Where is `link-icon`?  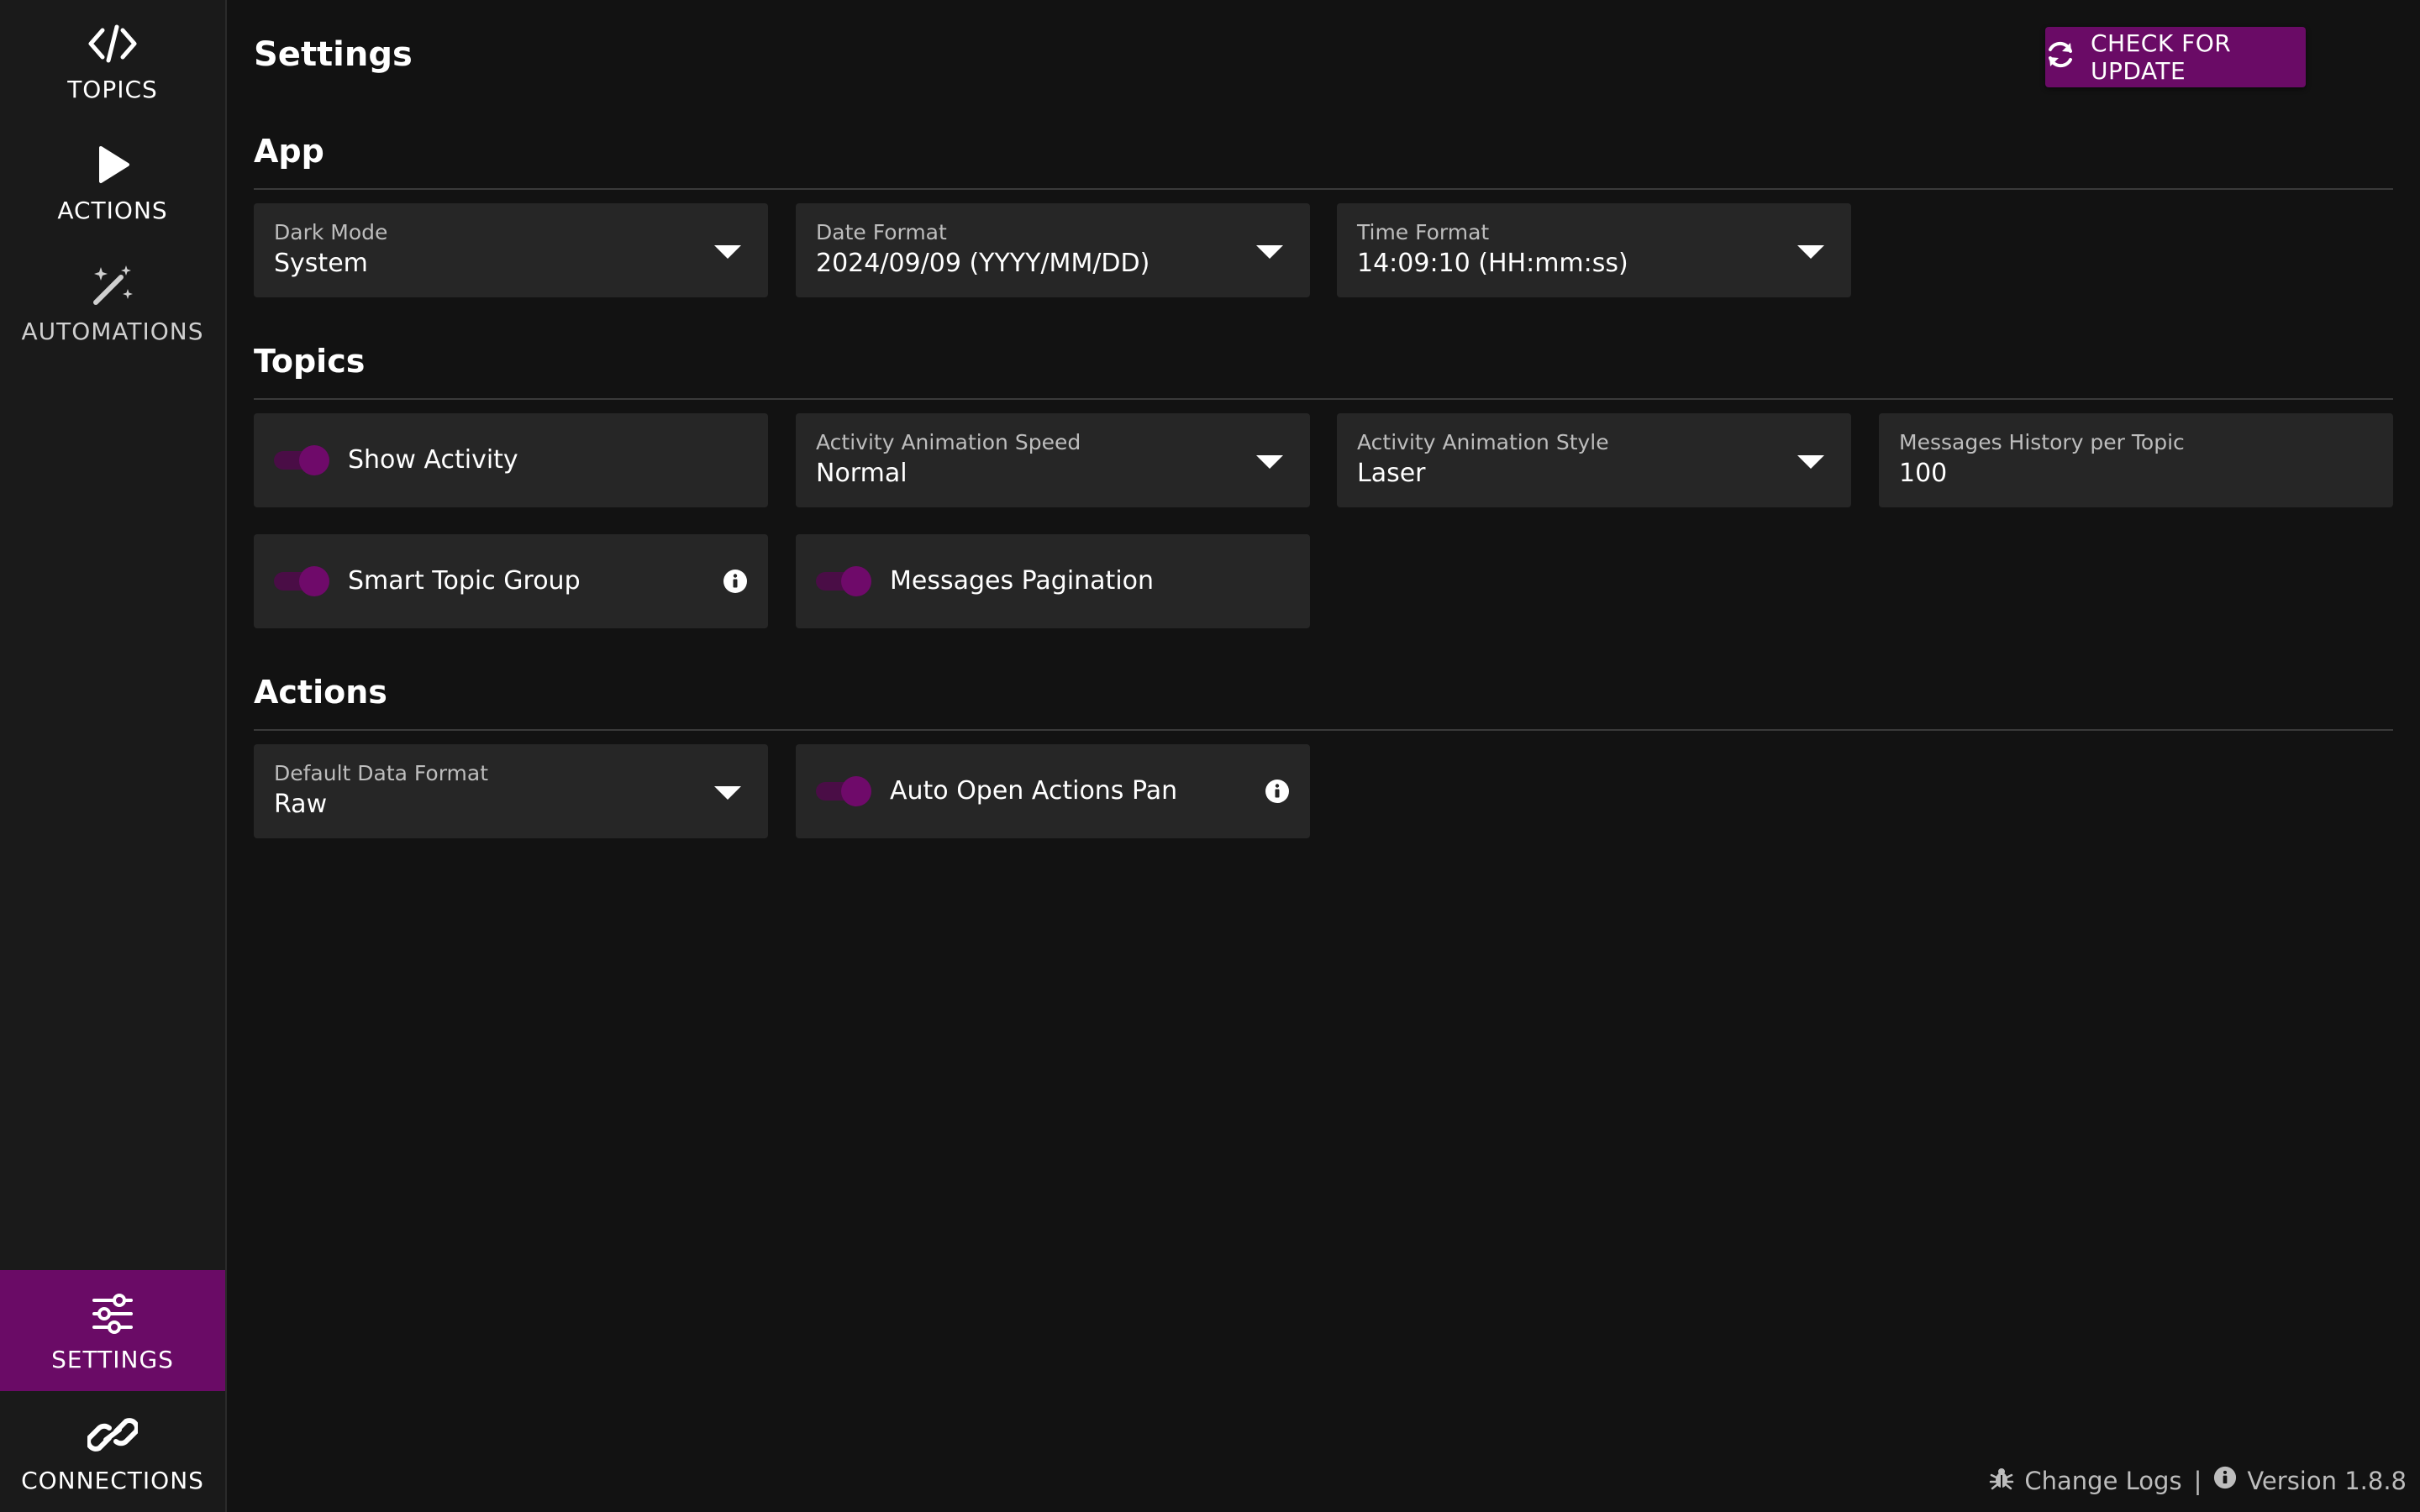
link-icon is located at coordinates (113, 1435).